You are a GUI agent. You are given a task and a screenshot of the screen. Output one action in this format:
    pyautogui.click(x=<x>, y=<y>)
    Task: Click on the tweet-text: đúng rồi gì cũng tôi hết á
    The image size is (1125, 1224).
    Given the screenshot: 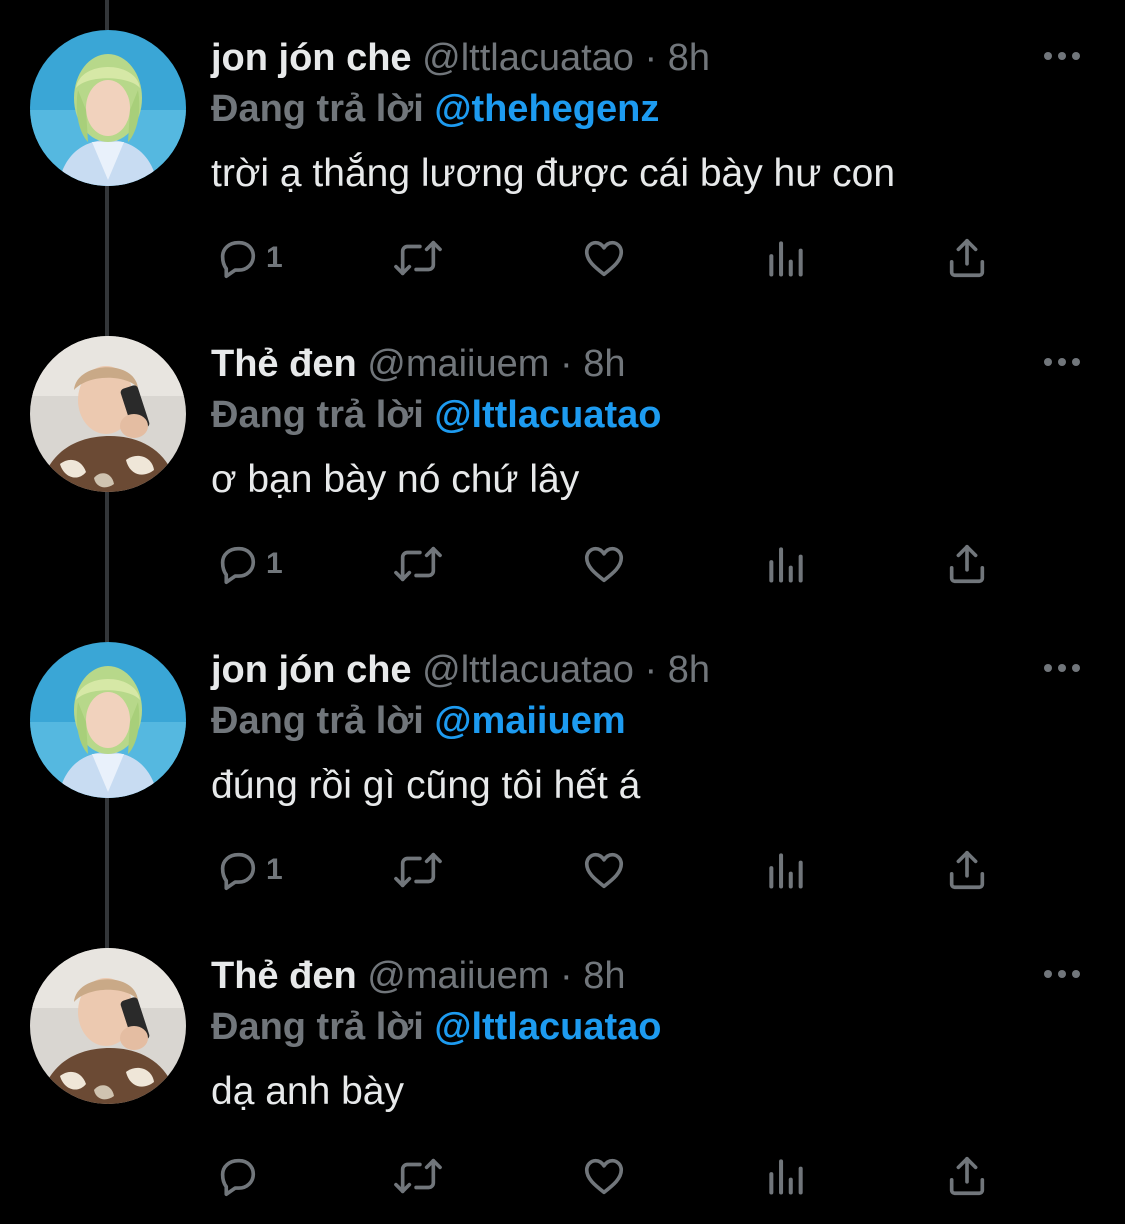 What is the action you would take?
    pyautogui.click(x=426, y=785)
    